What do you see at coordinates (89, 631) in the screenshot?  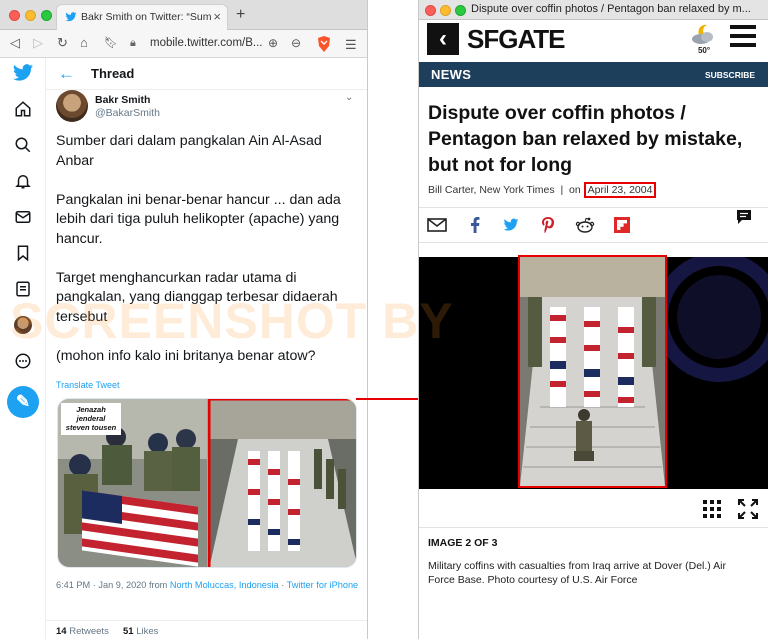 I see `retweets-label: Retweets` at bounding box center [89, 631].